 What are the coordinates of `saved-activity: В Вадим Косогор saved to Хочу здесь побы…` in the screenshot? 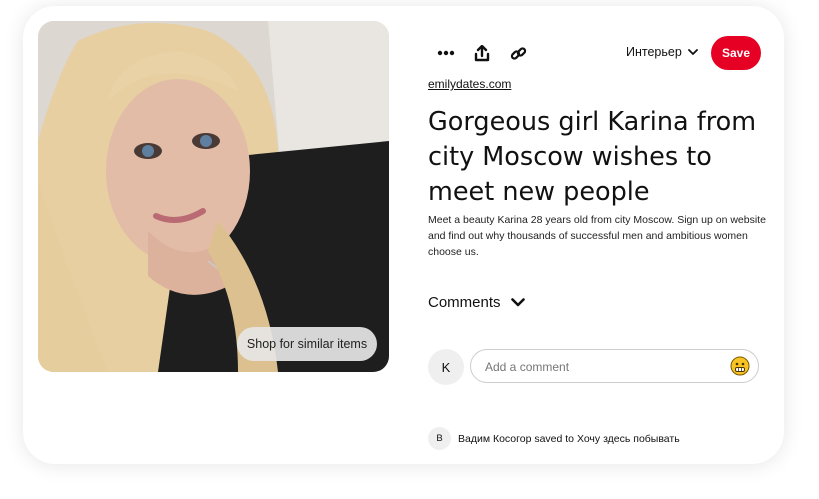 It's located at (554, 438).